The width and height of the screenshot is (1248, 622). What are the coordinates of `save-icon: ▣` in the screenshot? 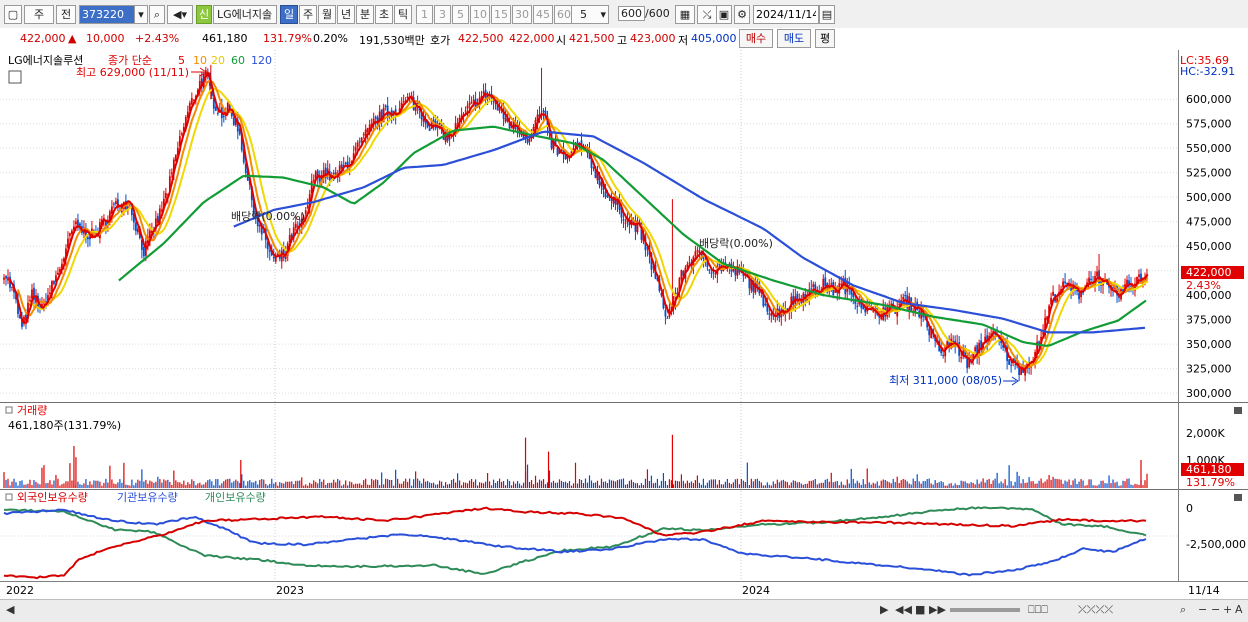 It's located at (724, 14).